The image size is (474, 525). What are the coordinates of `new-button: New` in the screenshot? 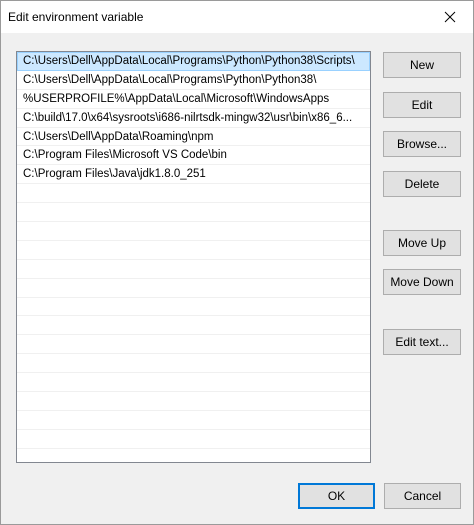 It's located at (422, 65).